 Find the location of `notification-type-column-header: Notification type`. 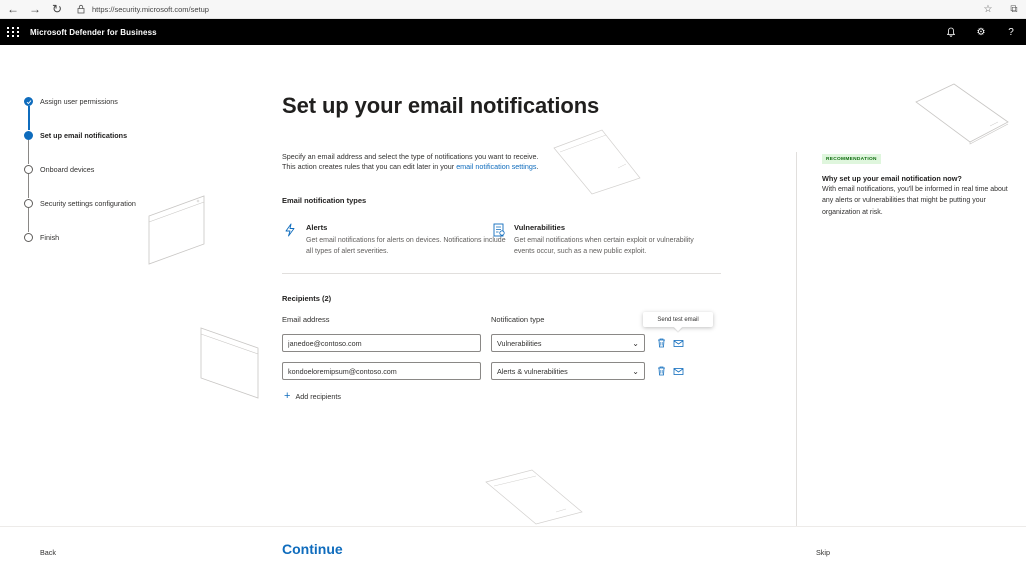

notification-type-column-header: Notification type is located at coordinates (518, 319).